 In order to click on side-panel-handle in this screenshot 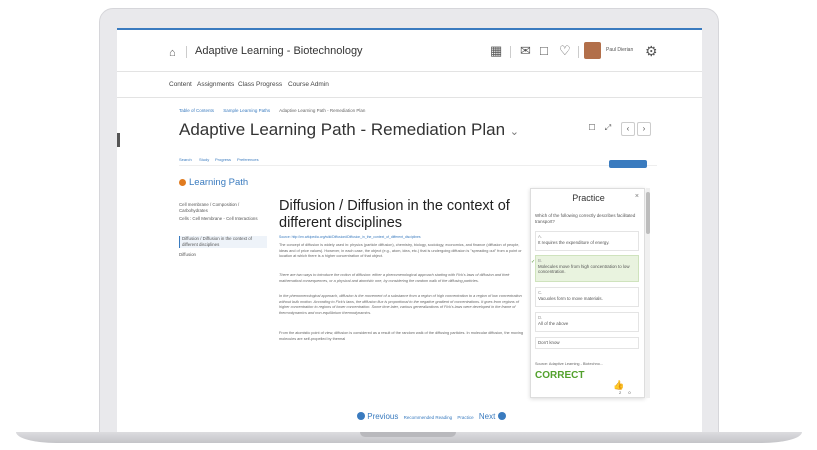, I will do `click(118, 140)`.